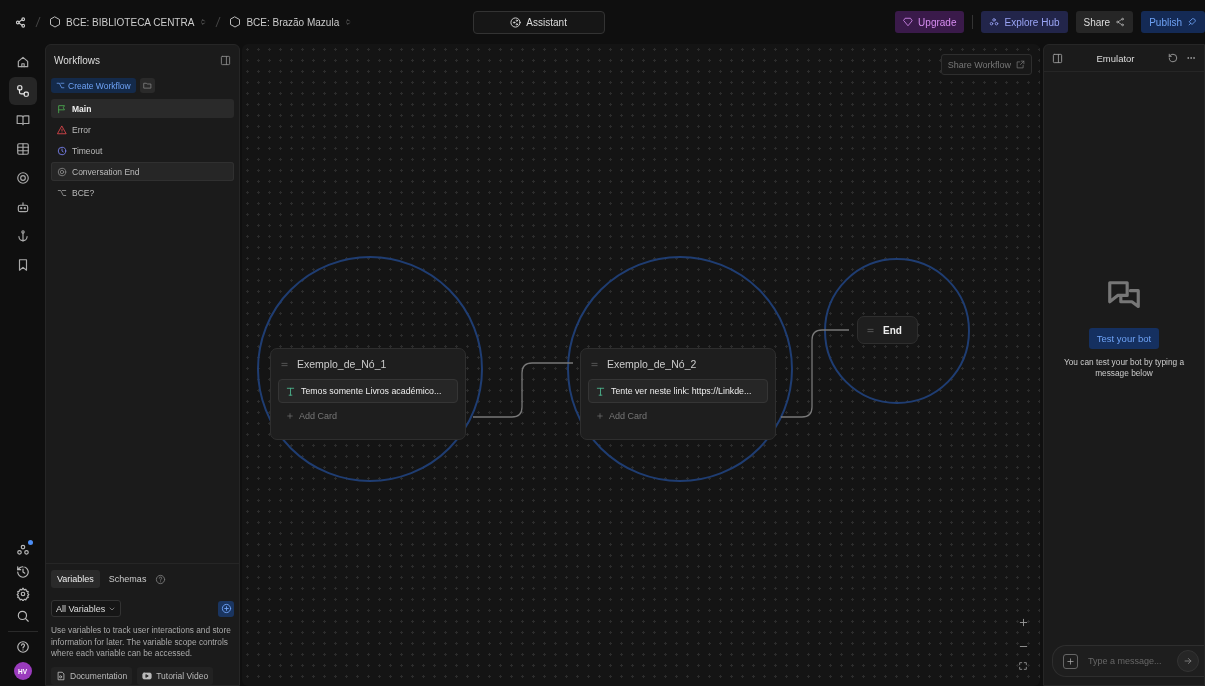 The width and height of the screenshot is (1205, 686). What do you see at coordinates (130, 22) in the screenshot?
I see `breadcrumb: BCE: BIBLIOTECA CENTRA` at bounding box center [130, 22].